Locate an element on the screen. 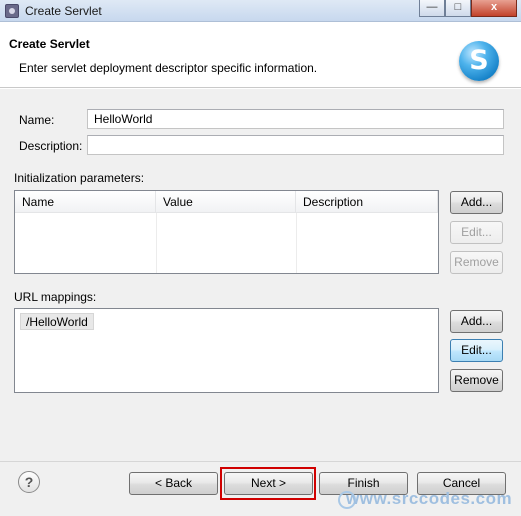 This screenshot has width=521, height=516. url-mappings-label: URL mappings: is located at coordinates (55, 297).